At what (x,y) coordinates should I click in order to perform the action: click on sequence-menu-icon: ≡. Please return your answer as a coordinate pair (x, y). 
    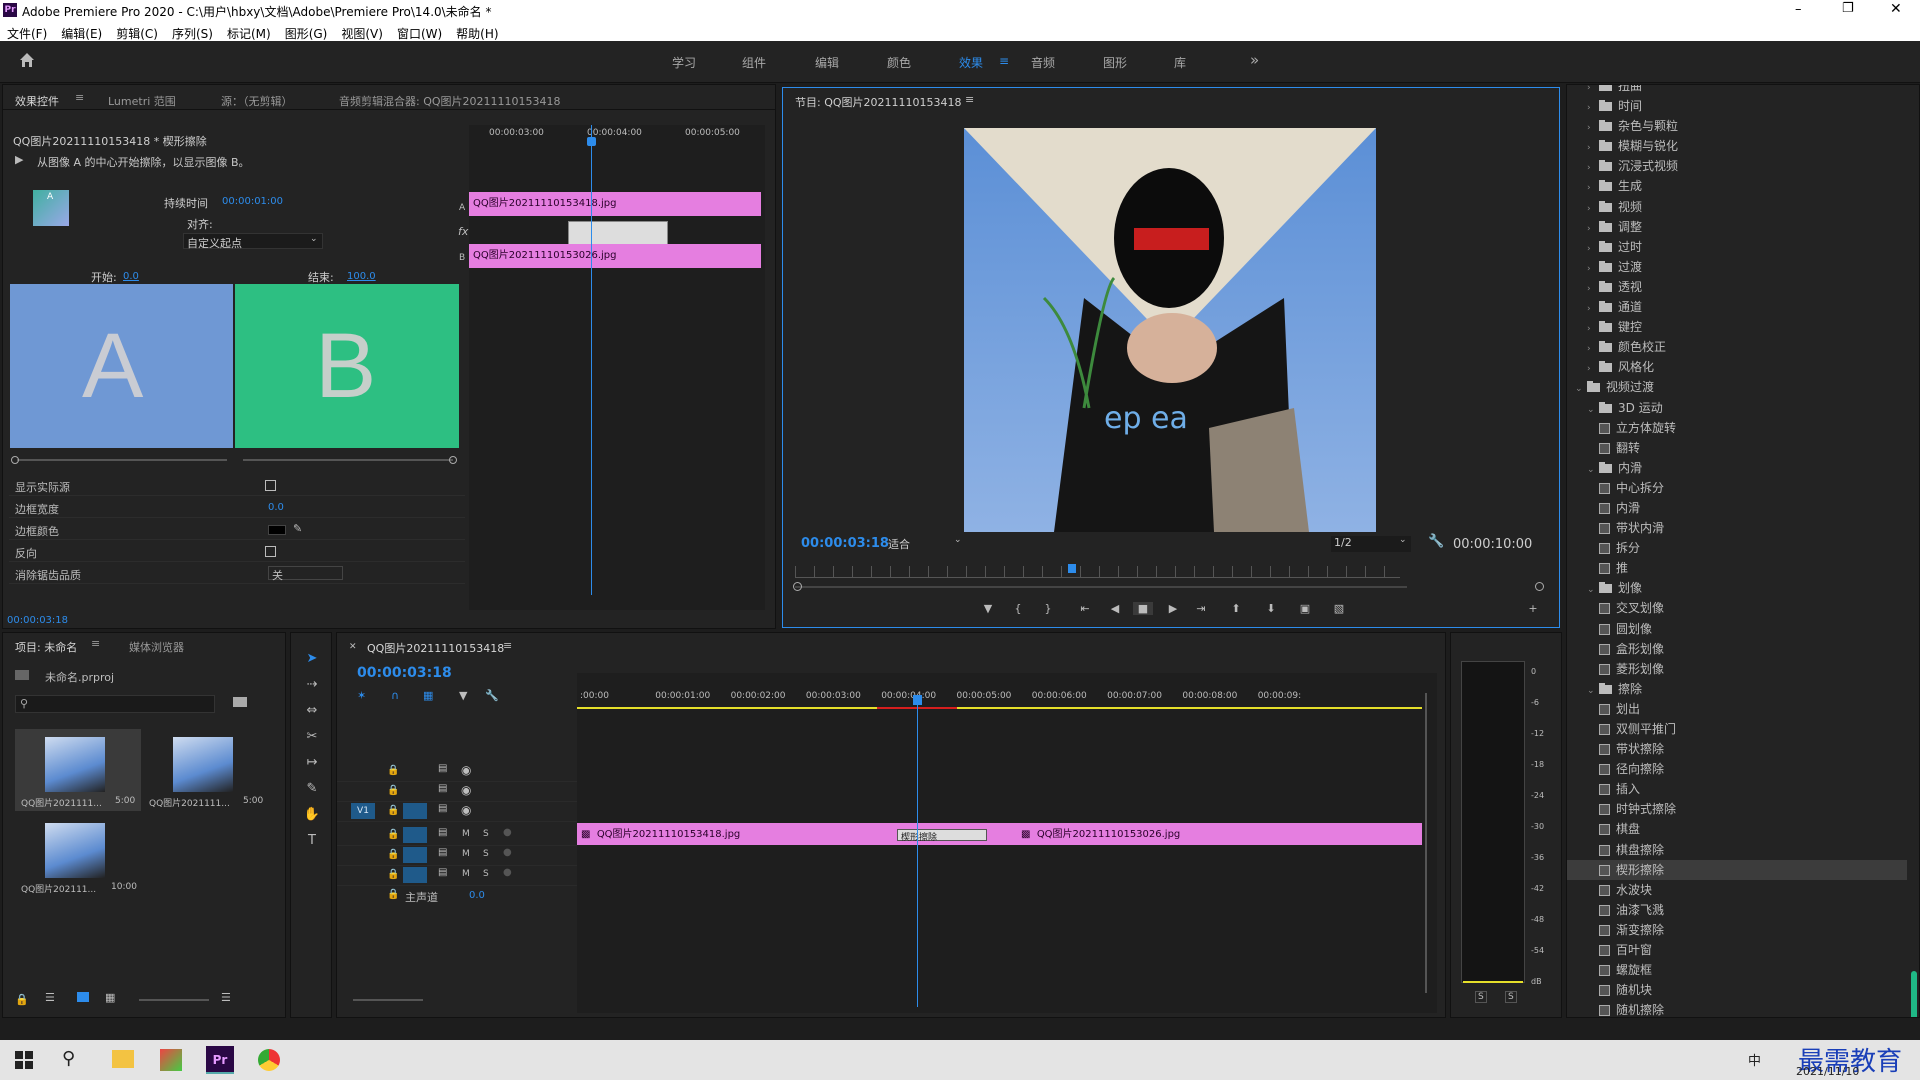
    Looking at the image, I should click on (507, 645).